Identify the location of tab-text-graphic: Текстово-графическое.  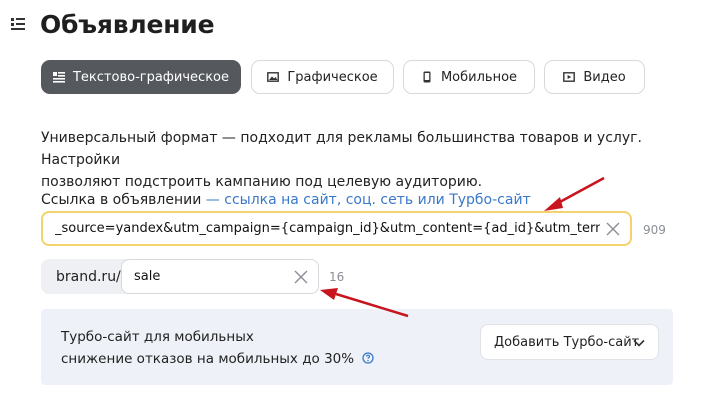
(141, 77).